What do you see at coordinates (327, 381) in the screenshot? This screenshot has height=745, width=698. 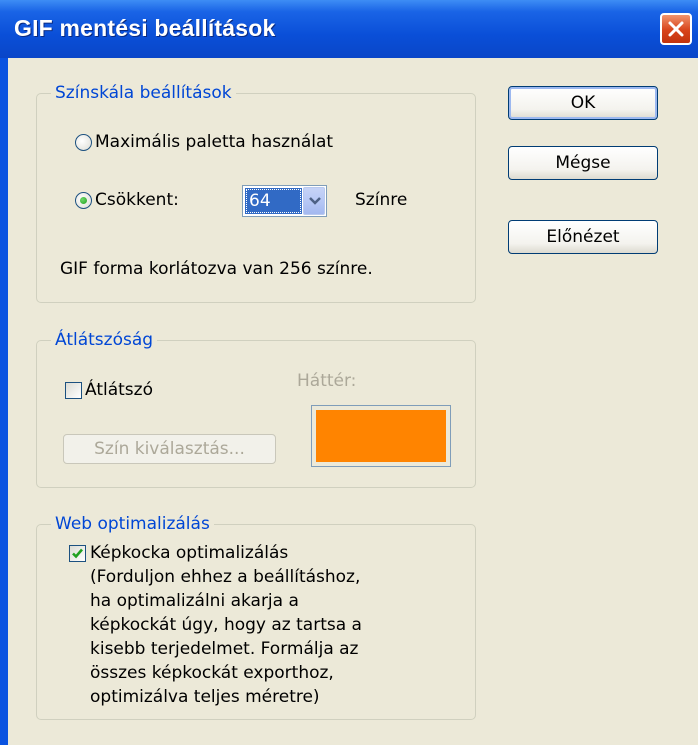 I see `background-label: Háttér:` at bounding box center [327, 381].